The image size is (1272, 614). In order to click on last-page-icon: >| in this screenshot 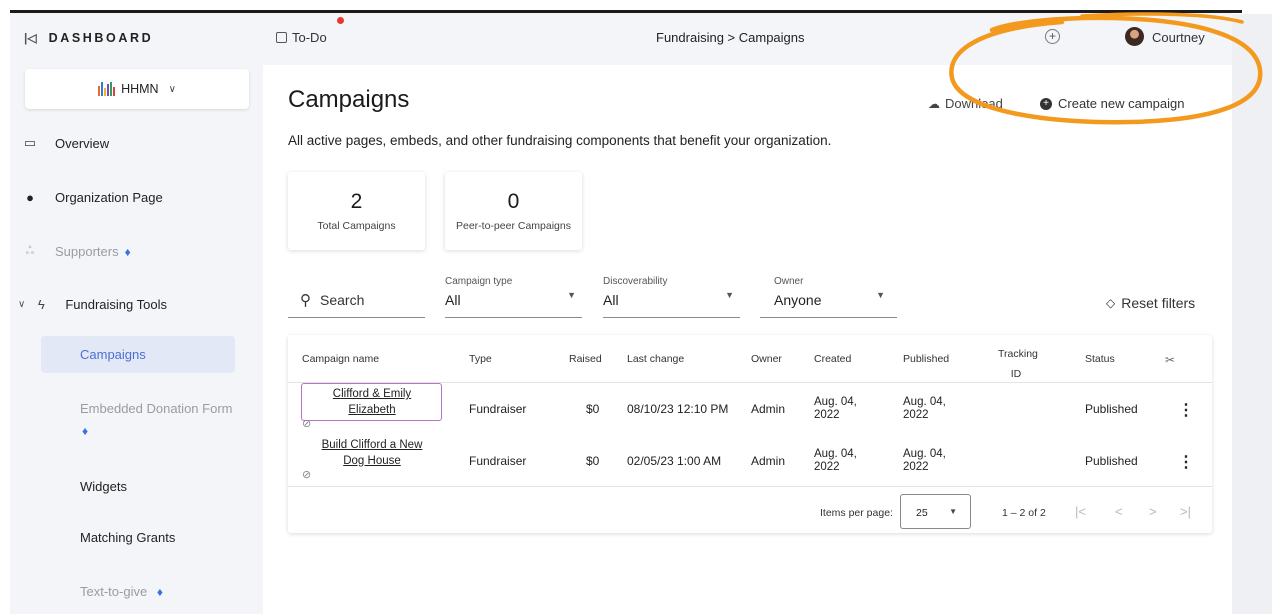, I will do `click(1185, 511)`.